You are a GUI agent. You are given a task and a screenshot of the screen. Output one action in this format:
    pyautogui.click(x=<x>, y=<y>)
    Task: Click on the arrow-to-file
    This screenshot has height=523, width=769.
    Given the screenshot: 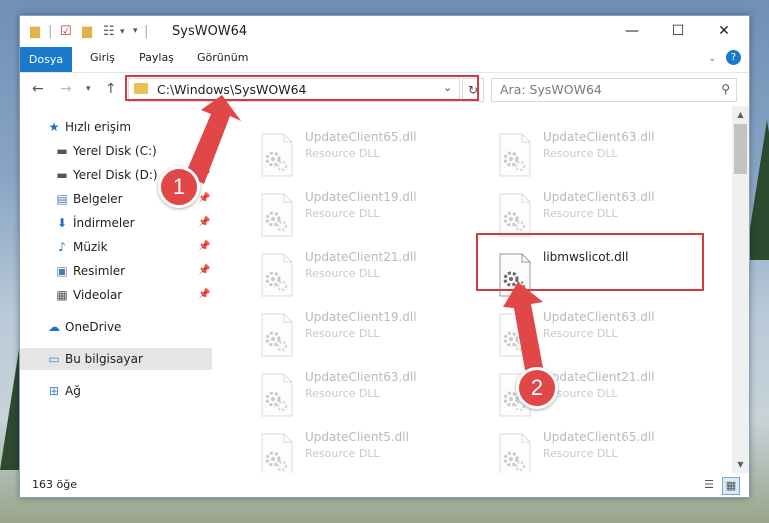 What is the action you would take?
    pyautogui.click(x=523, y=327)
    